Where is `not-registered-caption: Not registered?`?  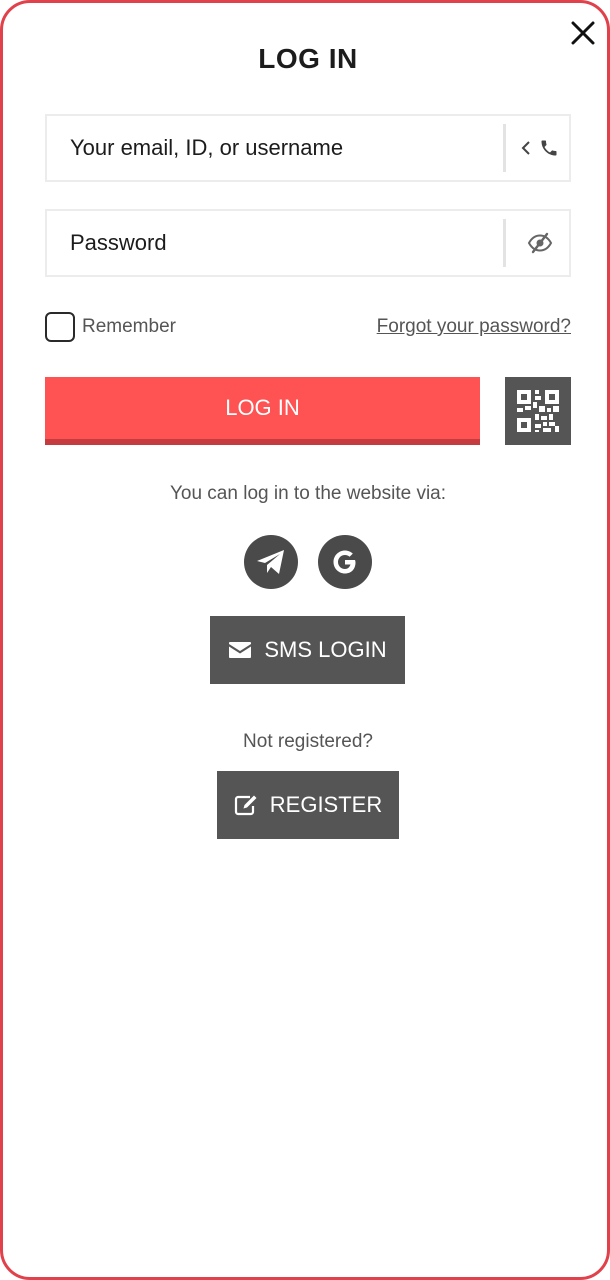 not-registered-caption: Not registered? is located at coordinates (308, 741).